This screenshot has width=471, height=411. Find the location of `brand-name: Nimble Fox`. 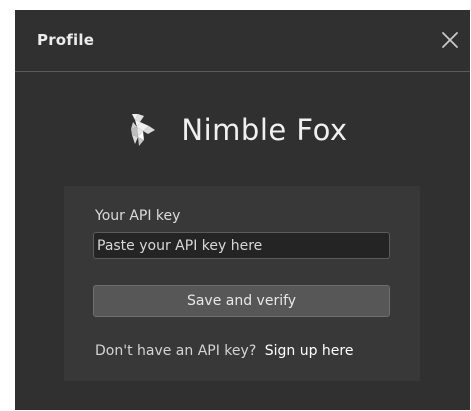

brand-name: Nimble Fox is located at coordinates (264, 130).